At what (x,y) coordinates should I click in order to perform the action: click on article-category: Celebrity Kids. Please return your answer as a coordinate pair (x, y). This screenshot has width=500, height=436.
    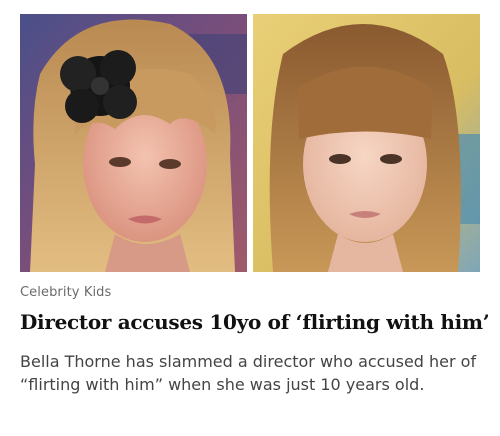
    Looking at the image, I should click on (65, 292).